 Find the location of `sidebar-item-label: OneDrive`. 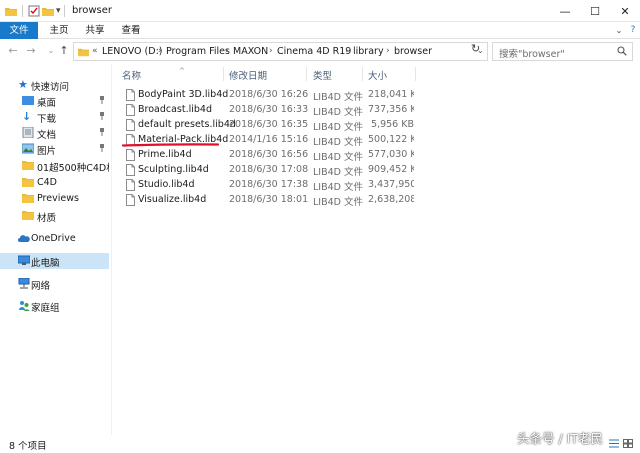

sidebar-item-label: OneDrive is located at coordinates (53, 238).